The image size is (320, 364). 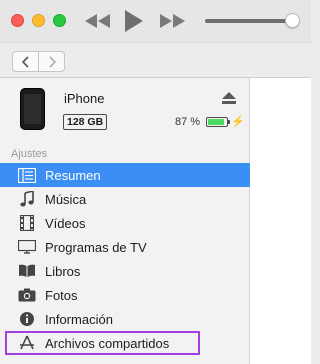 I want to click on play-button, so click(x=134, y=21).